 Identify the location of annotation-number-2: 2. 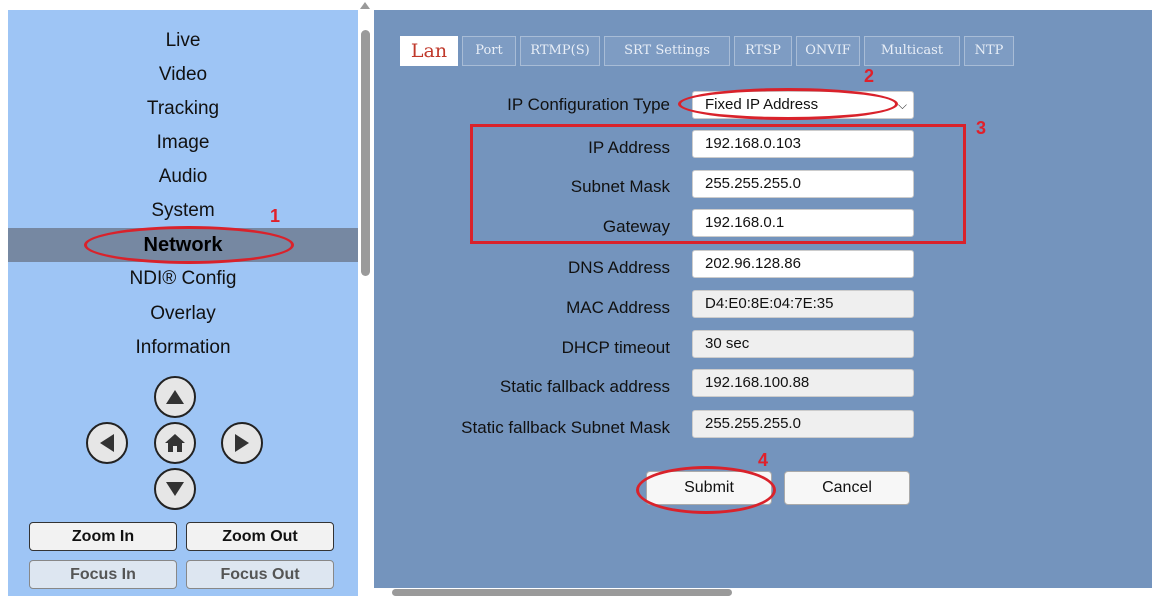
(869, 76).